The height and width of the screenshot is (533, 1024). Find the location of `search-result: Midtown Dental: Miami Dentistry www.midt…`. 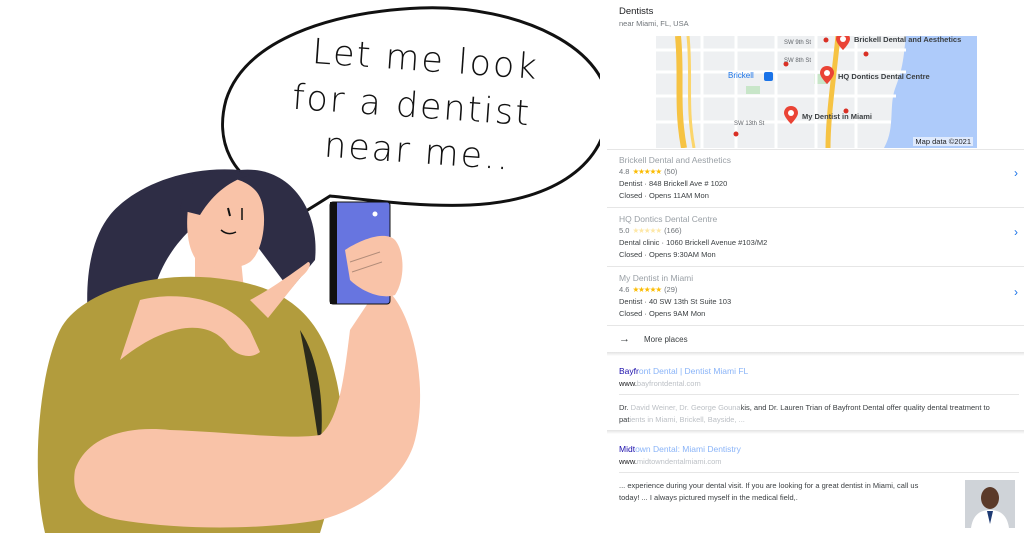

search-result: Midtown Dental: Miami Dentistry www.midt… is located at coordinates (816, 455).